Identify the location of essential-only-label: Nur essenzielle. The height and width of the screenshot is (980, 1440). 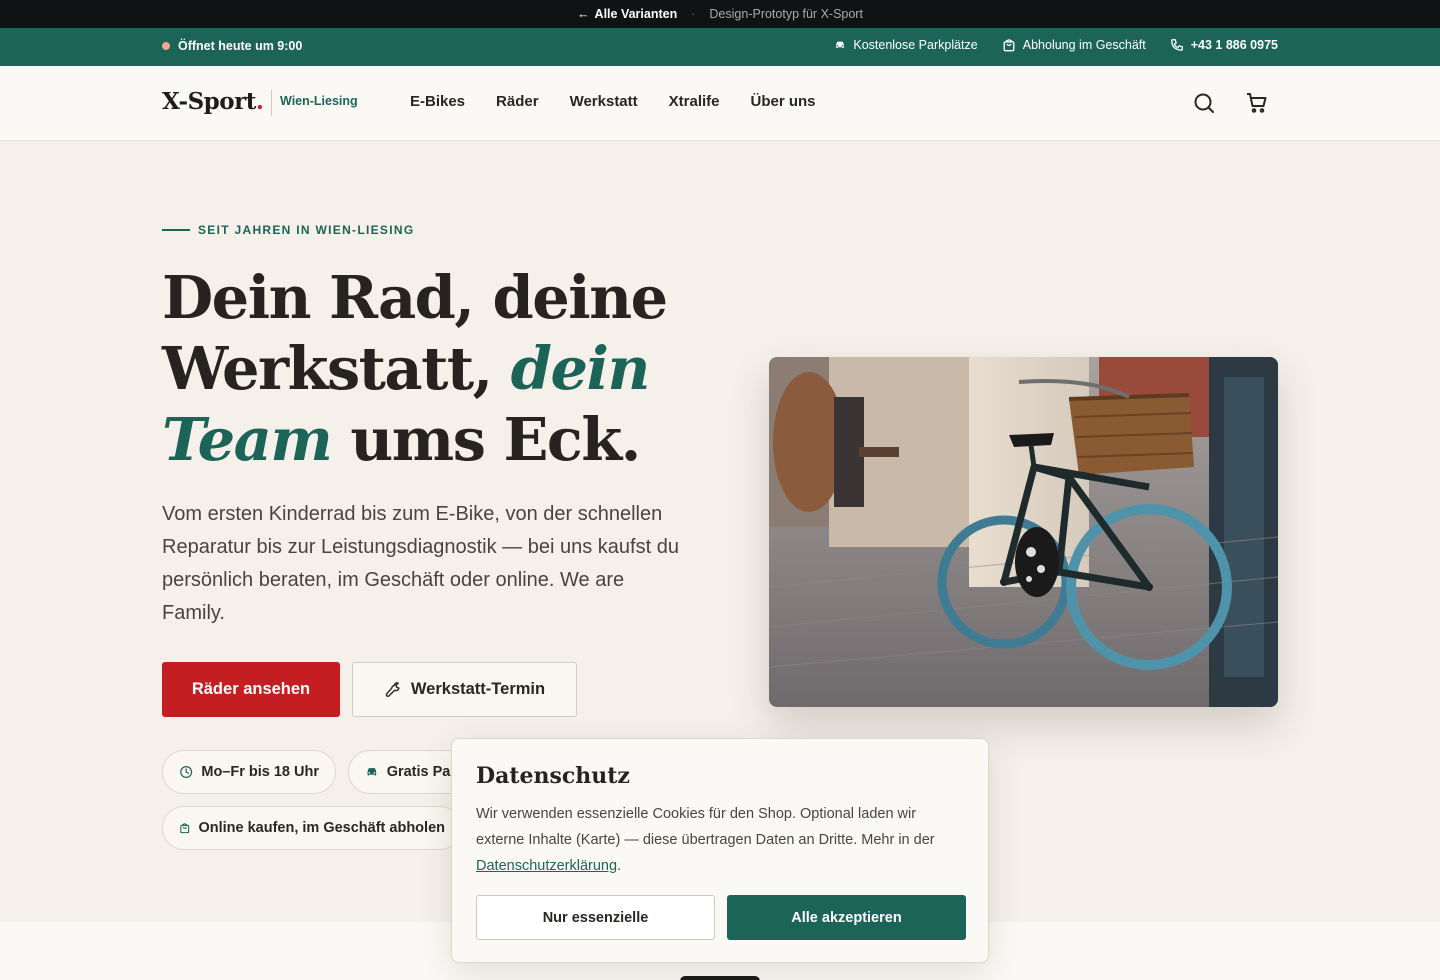
(595, 917).